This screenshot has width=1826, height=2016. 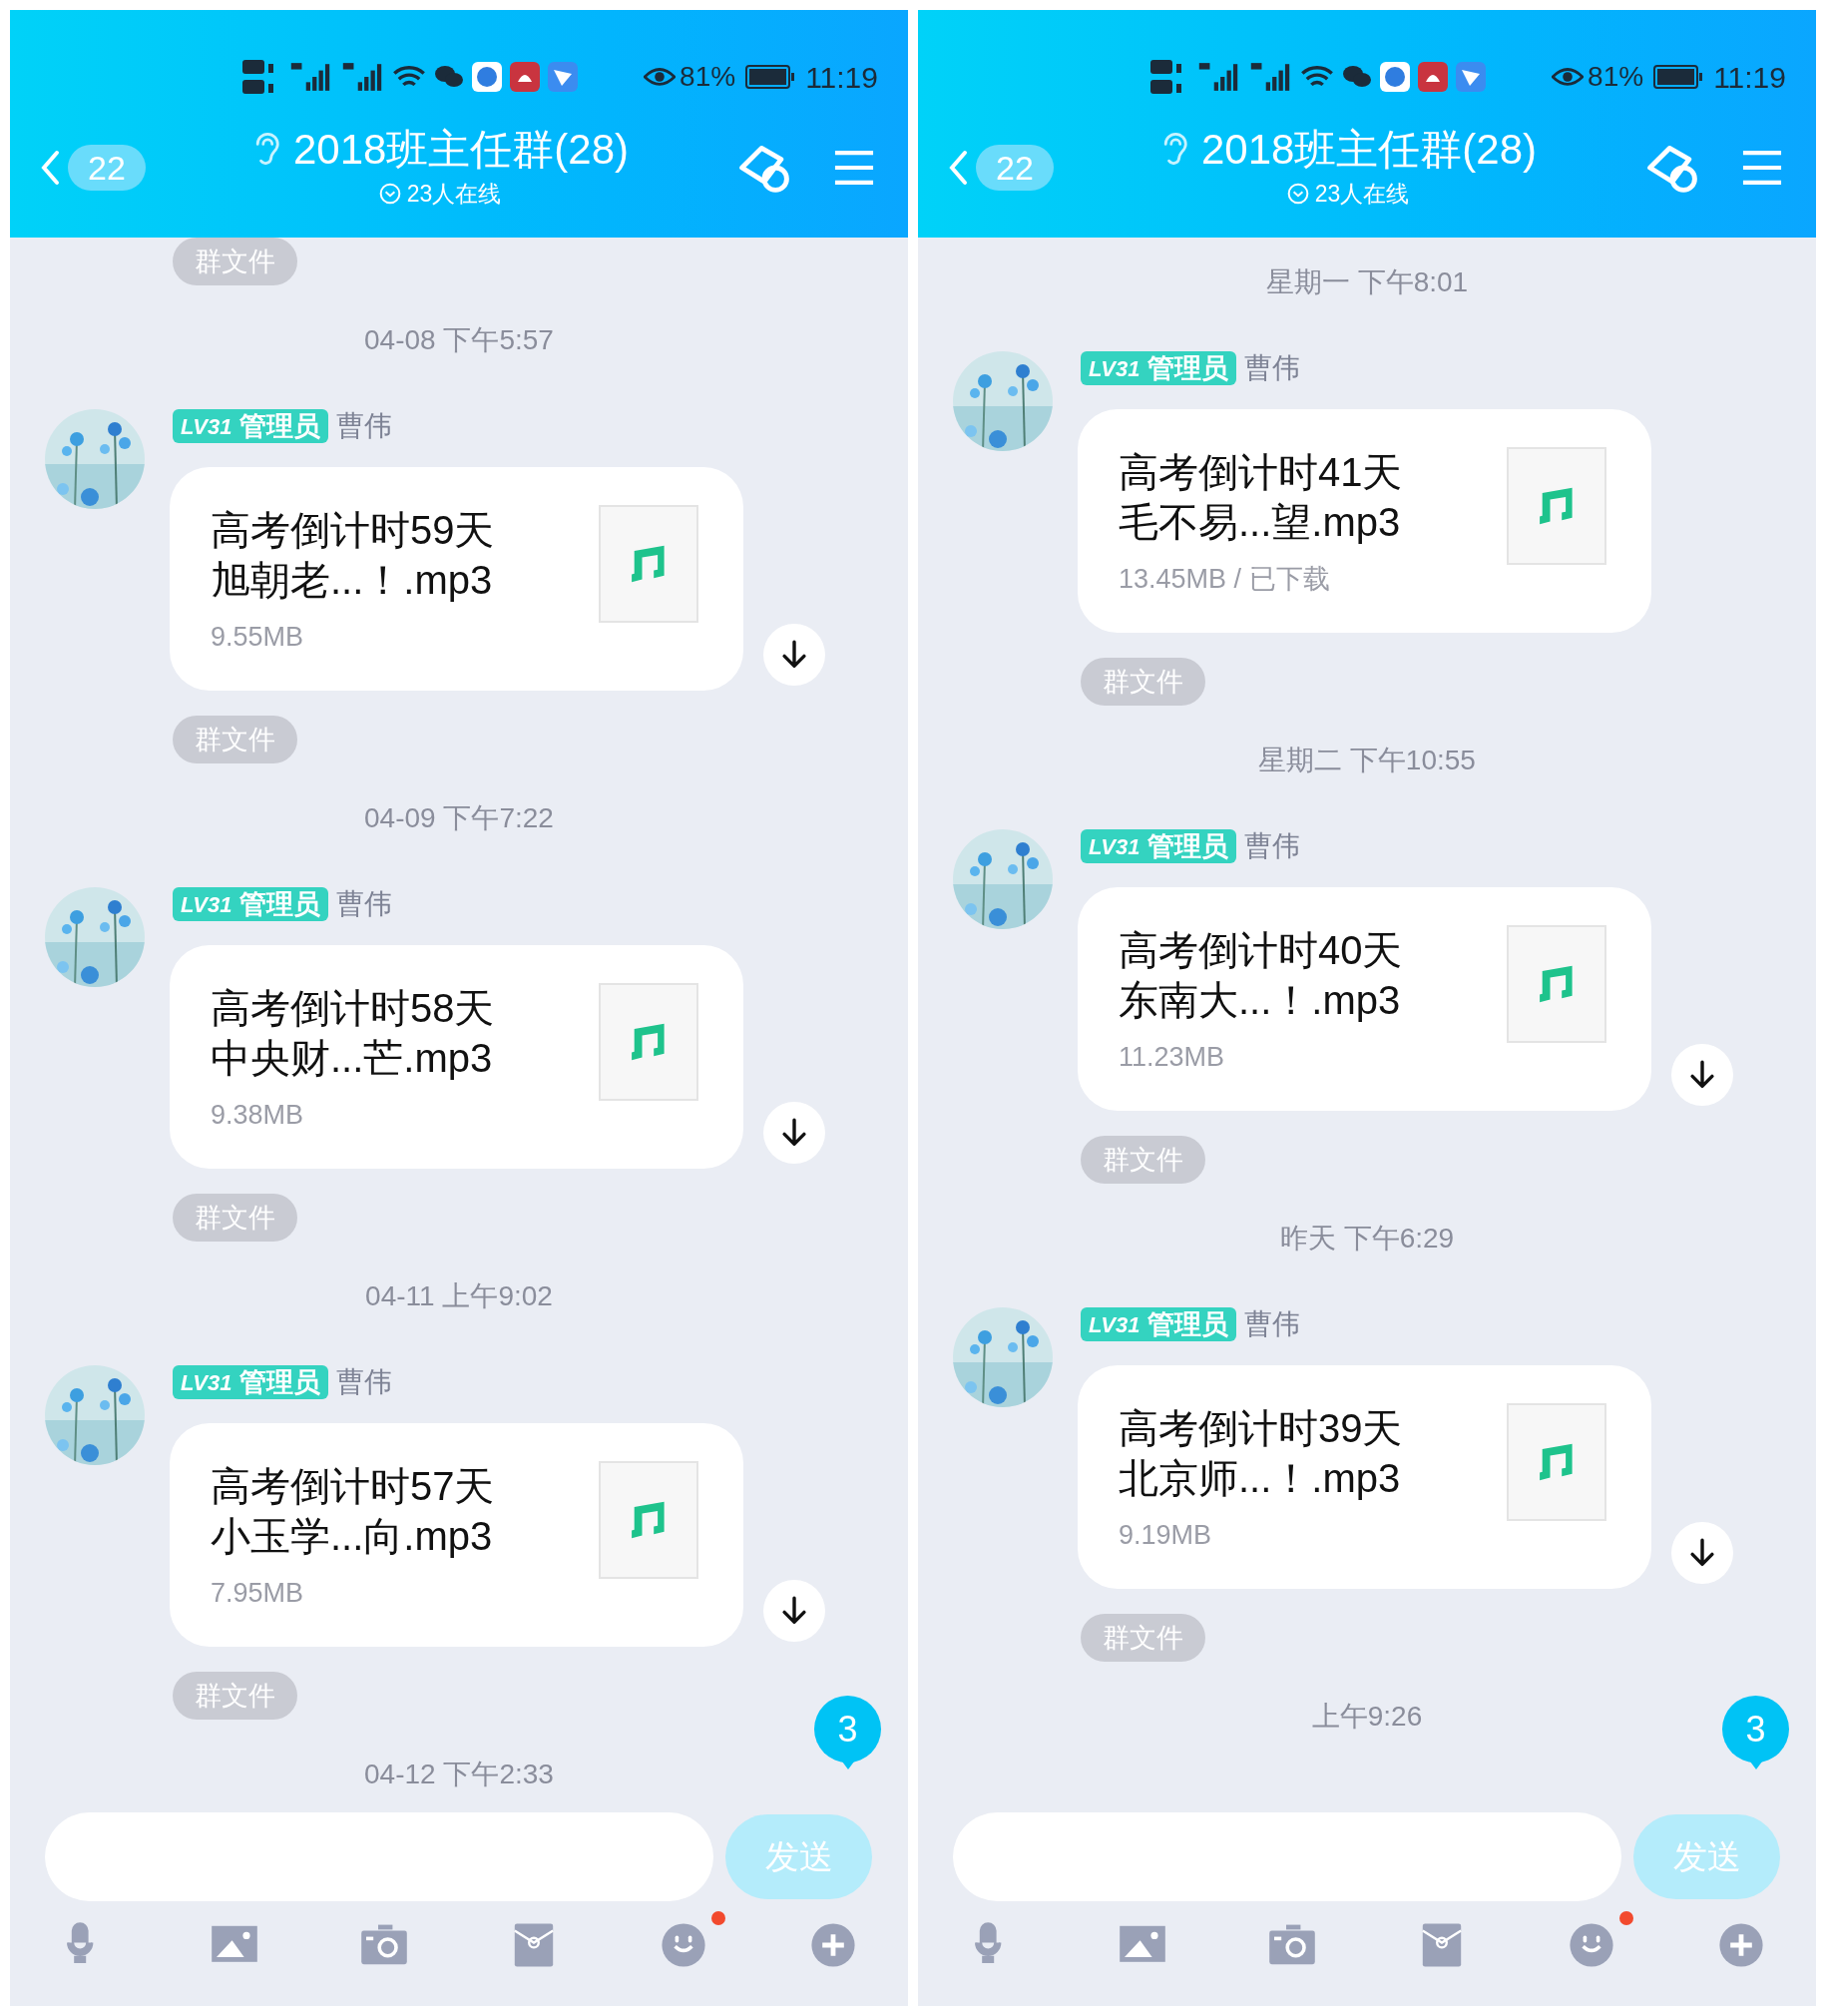 I want to click on timestamp: 04-09 下午7:22, so click(x=459, y=818).